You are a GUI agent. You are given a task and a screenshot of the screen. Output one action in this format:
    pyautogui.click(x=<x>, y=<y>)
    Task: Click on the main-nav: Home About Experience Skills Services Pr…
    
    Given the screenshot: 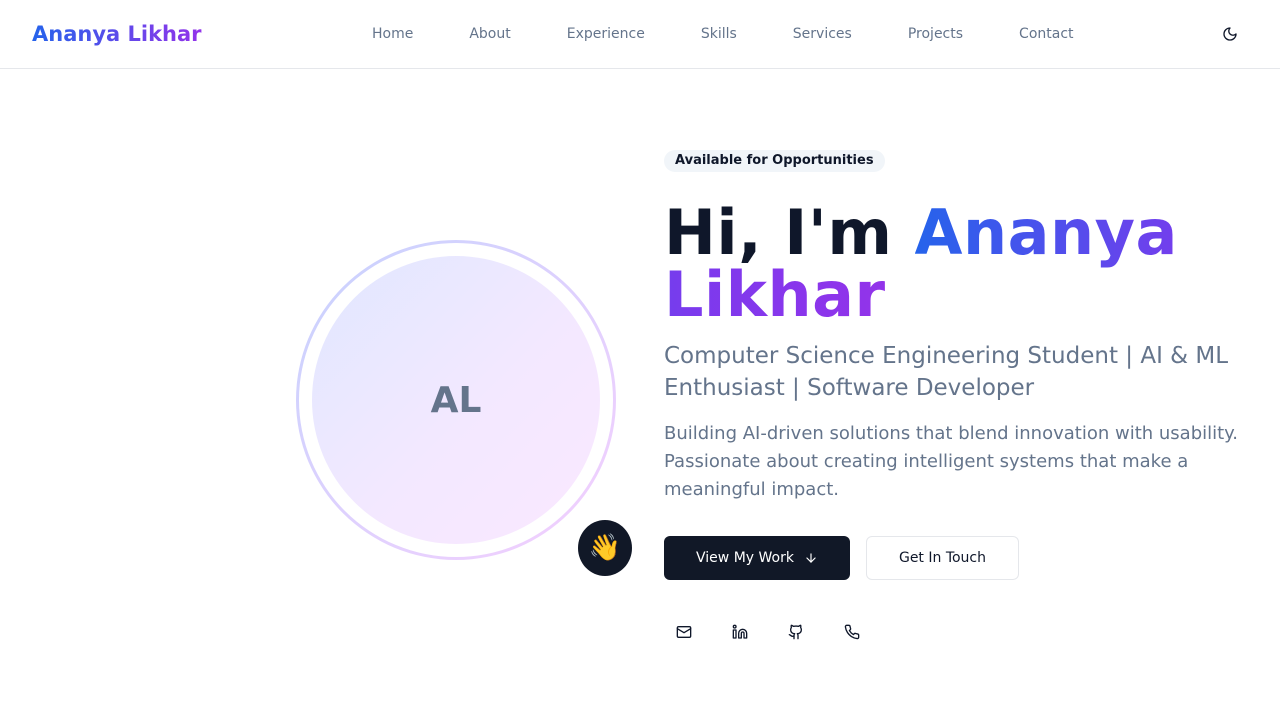 What is the action you would take?
    pyautogui.click(x=751, y=34)
    